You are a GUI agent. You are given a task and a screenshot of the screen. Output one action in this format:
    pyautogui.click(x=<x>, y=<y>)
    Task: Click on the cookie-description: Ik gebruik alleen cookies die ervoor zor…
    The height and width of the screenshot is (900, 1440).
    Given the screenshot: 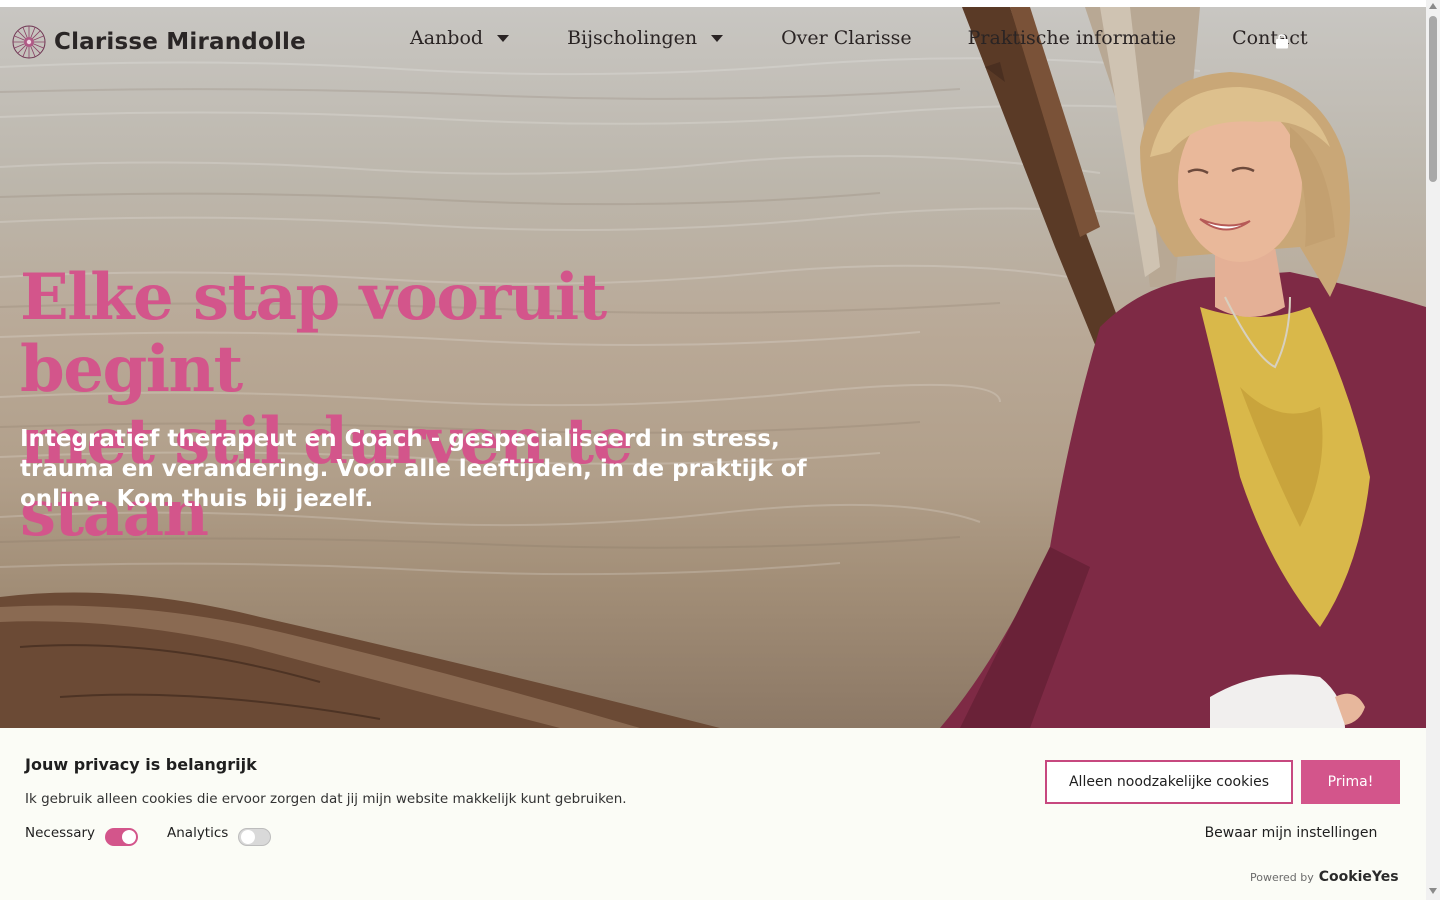 What is the action you would take?
    pyautogui.click(x=326, y=799)
    